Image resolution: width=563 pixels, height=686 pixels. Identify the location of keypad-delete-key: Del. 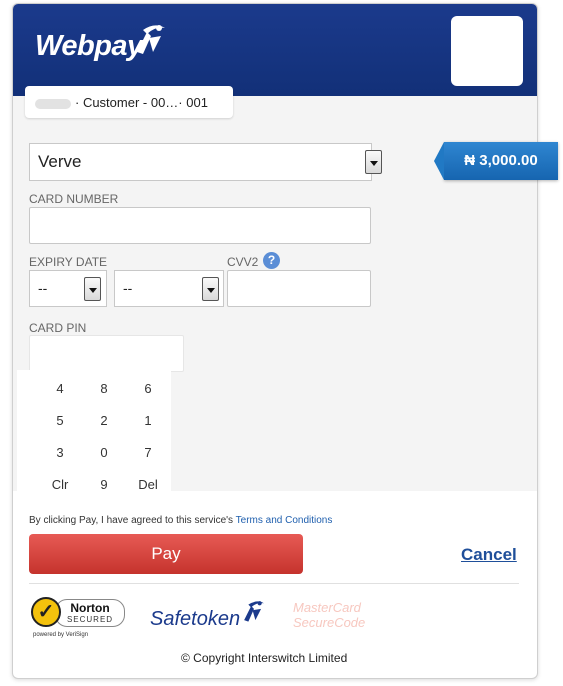
(148, 485).